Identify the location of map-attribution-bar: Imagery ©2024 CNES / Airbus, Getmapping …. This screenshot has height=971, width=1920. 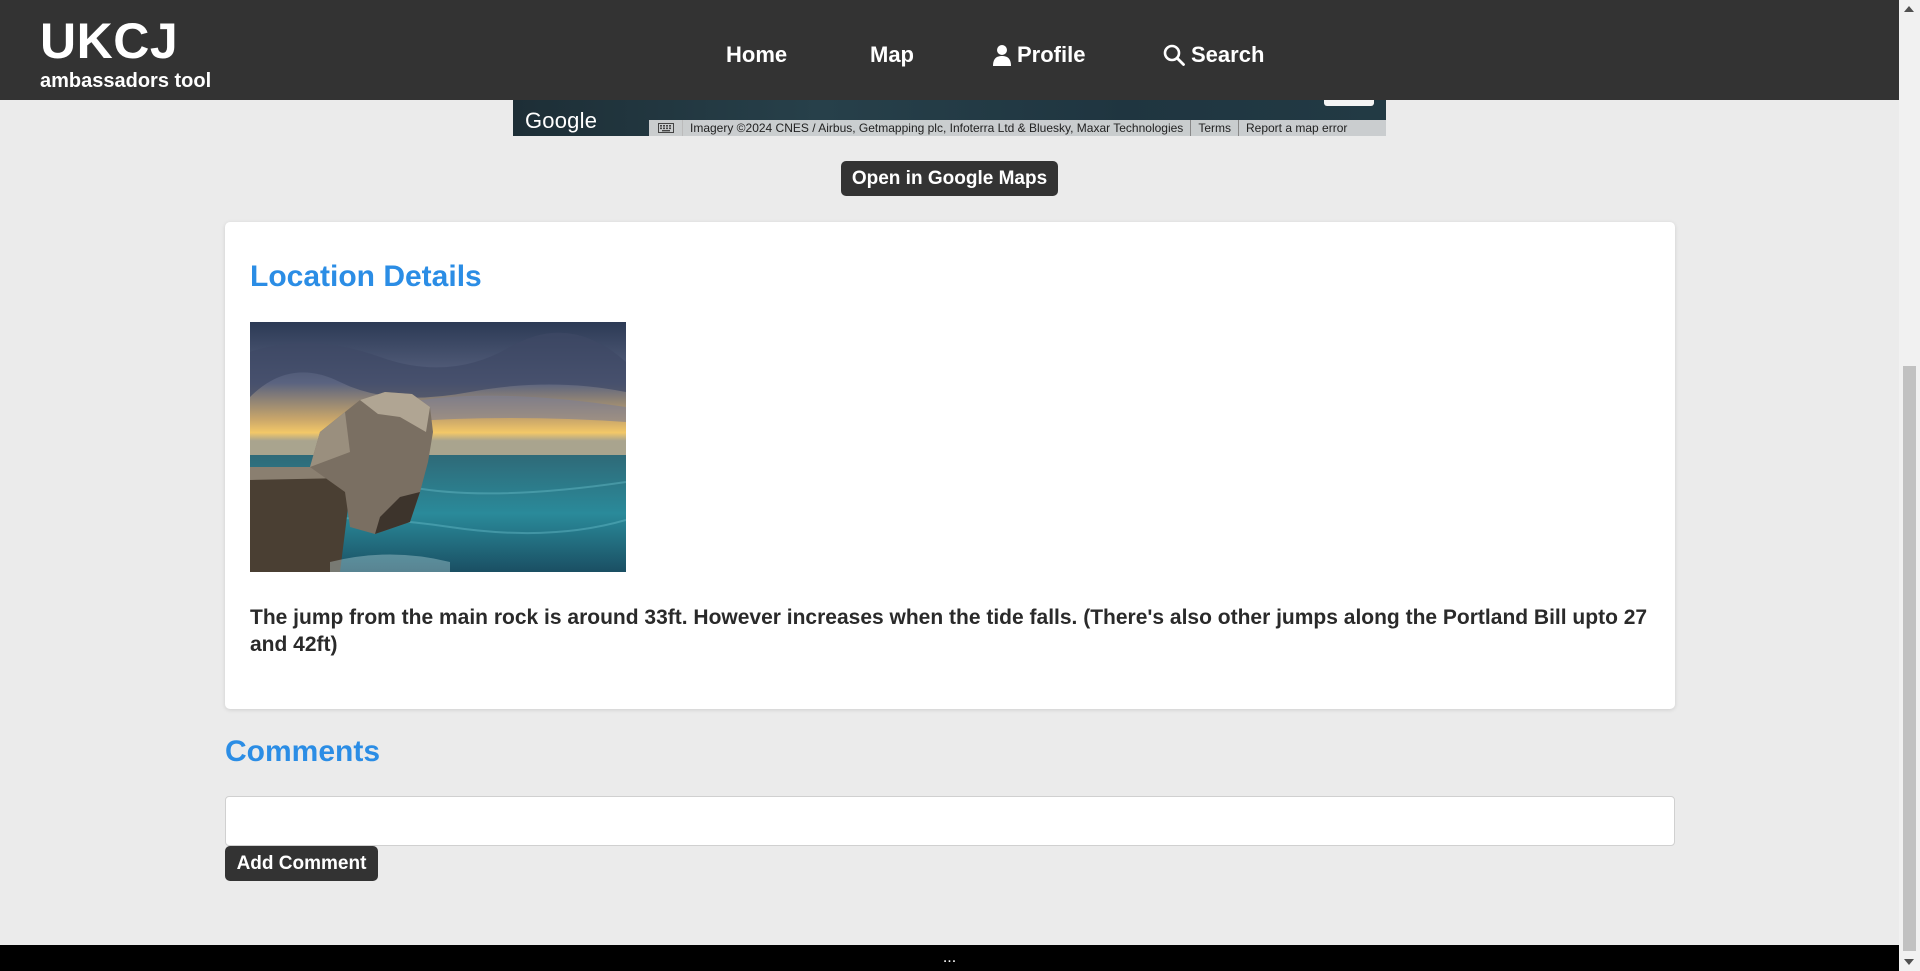
(1017, 128).